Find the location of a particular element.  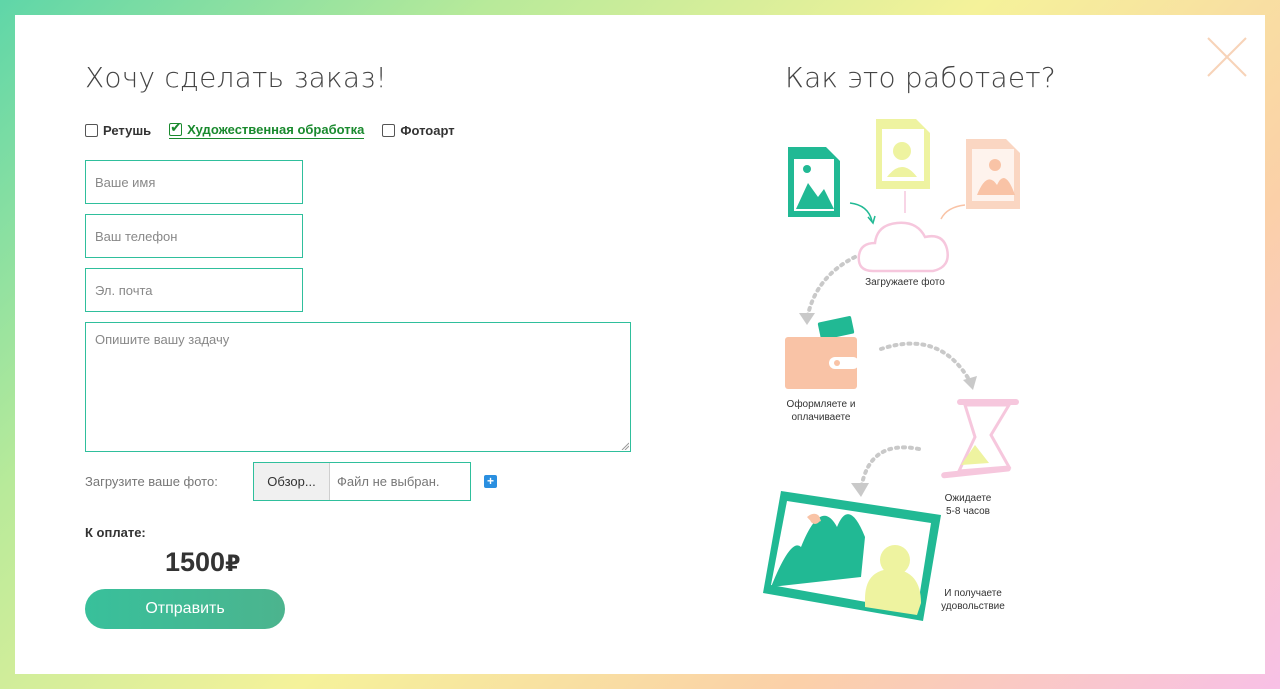

caption-line: Оформляете и is located at coordinates (821, 404).